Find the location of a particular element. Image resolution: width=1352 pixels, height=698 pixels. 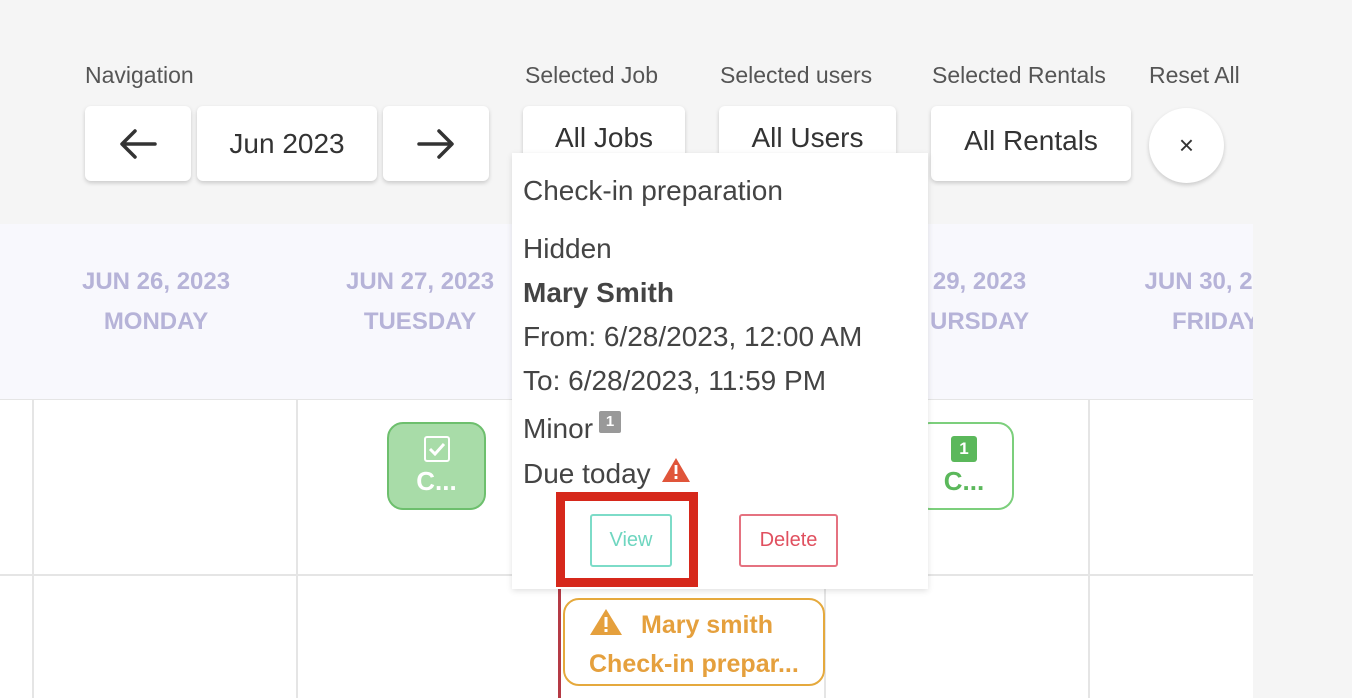

day-date: 29, 2023 is located at coordinates (979, 281).